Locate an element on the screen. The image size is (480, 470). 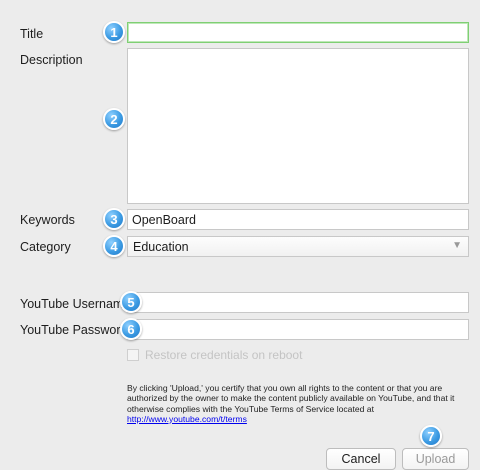
restore-credentials-checkbox is located at coordinates (133, 355).